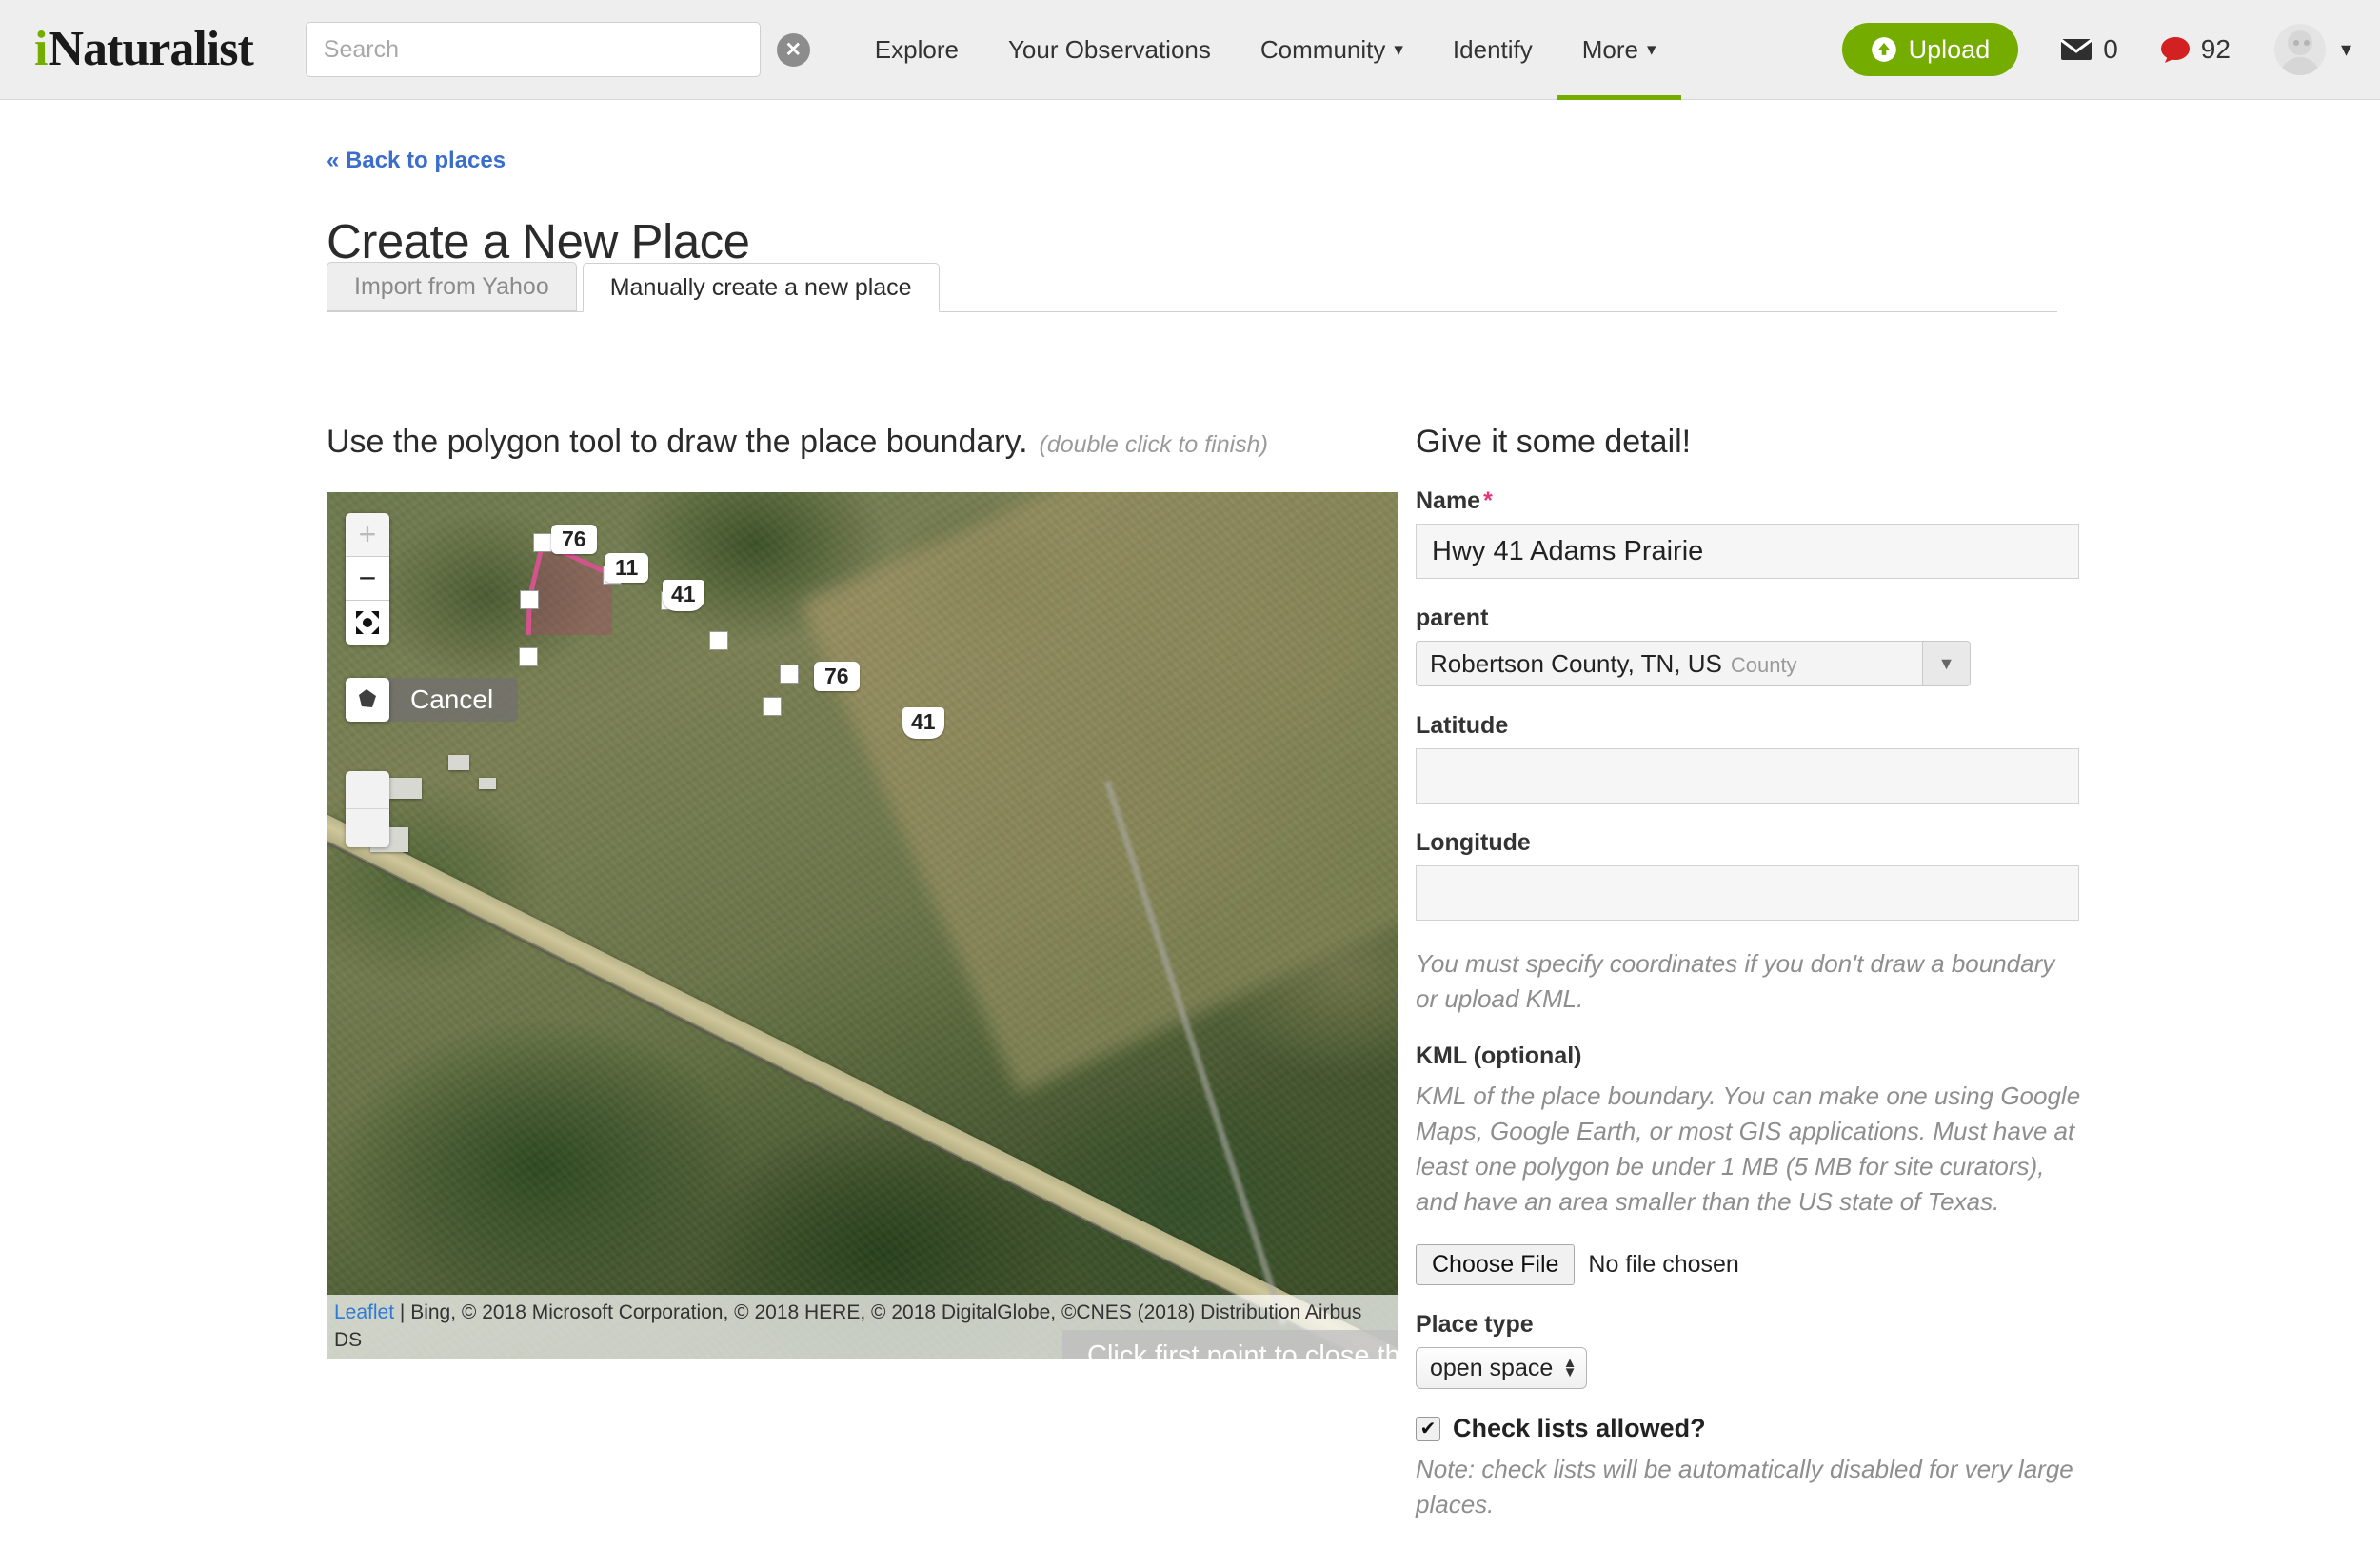 This screenshot has width=2380, height=1548. I want to click on notifications-count: 92, so click(2215, 49).